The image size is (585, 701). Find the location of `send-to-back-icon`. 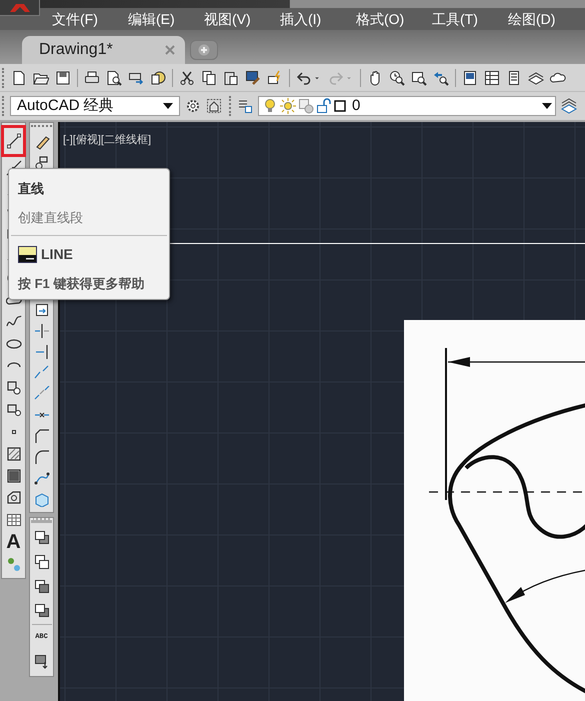

send-to-back-icon is located at coordinates (42, 562).